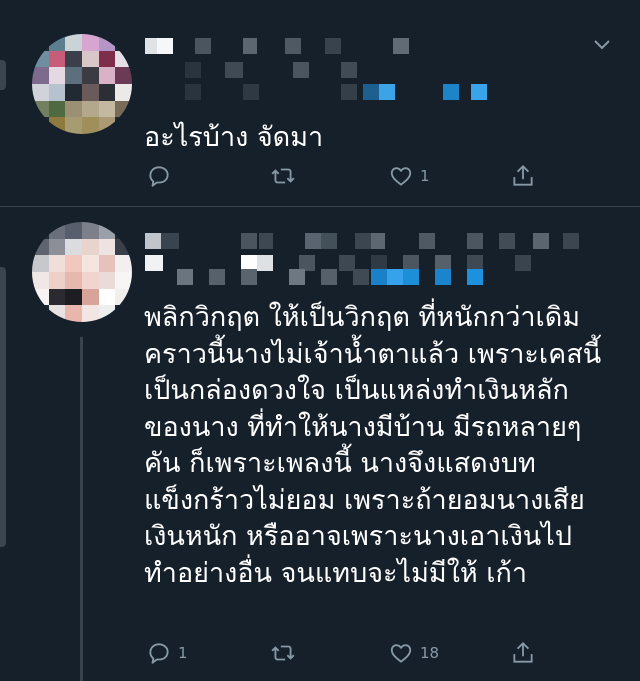 This screenshot has height=681, width=640. What do you see at coordinates (350, 176) in the screenshot?
I see `tweet-actions: 1` at bounding box center [350, 176].